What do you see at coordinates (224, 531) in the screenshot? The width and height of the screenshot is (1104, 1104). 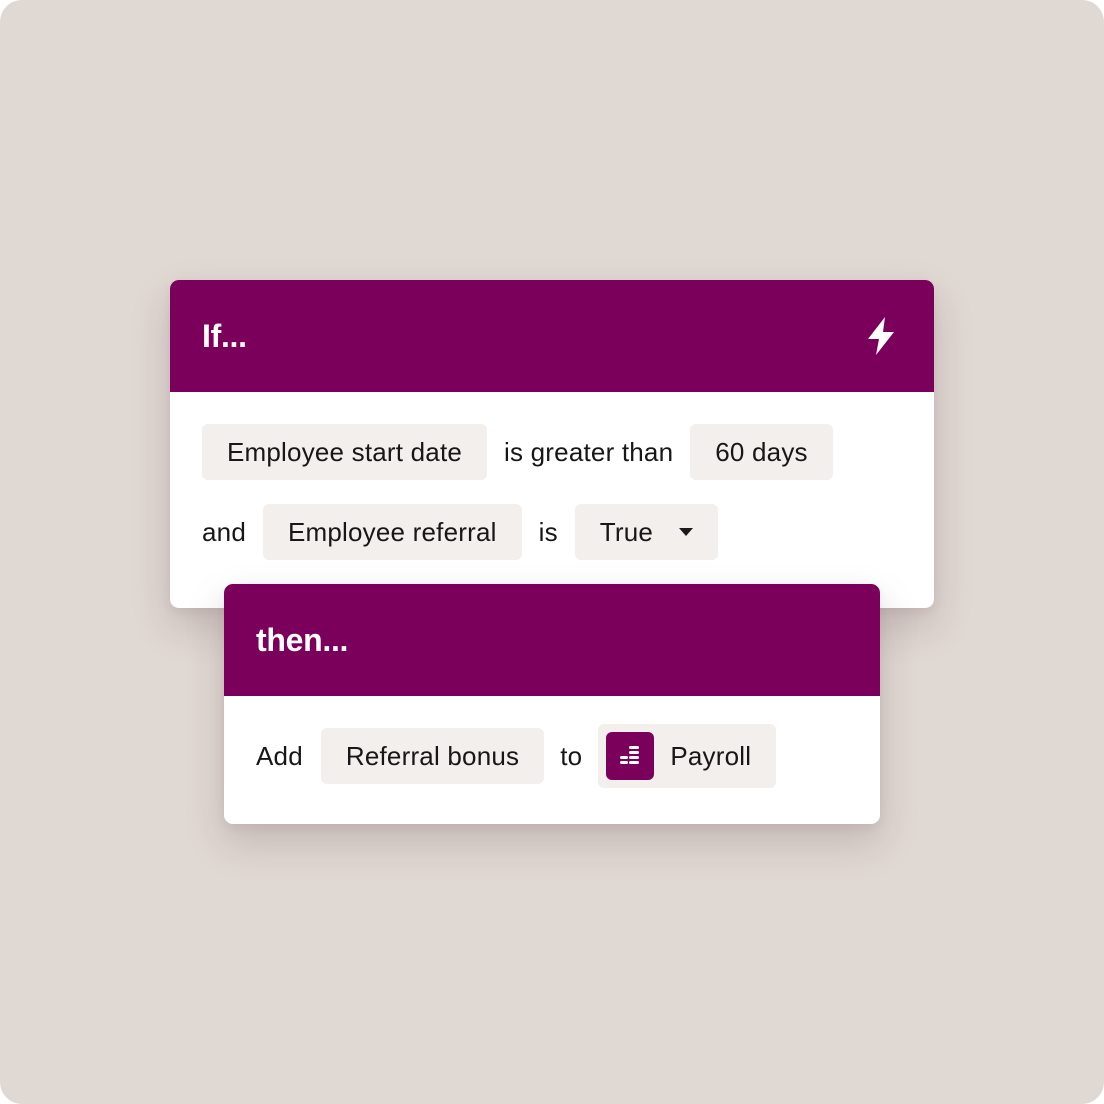 I see `connector-text: and` at bounding box center [224, 531].